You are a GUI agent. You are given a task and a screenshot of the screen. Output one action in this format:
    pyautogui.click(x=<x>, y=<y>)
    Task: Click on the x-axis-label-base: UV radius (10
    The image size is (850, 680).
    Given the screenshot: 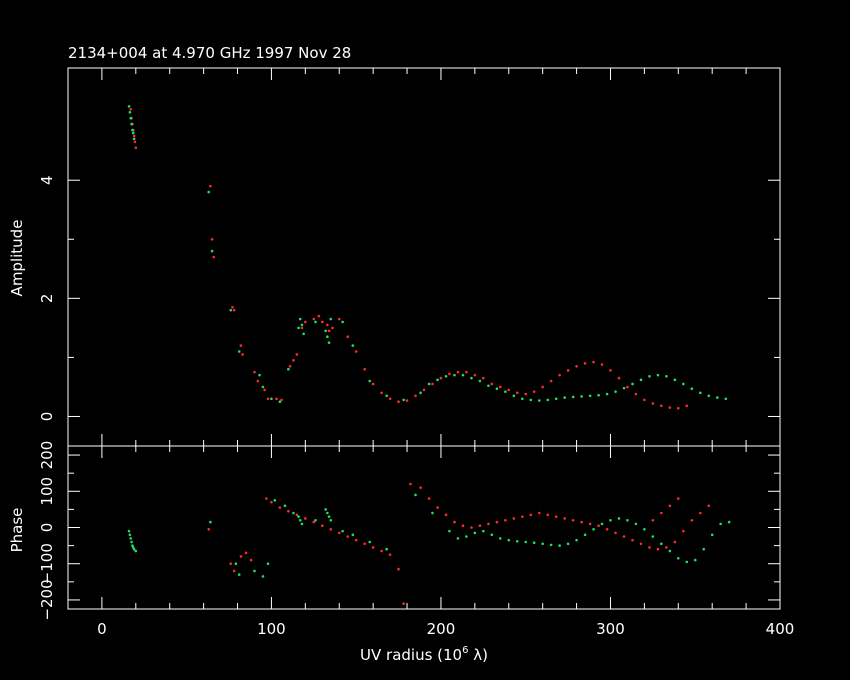 What is the action you would take?
    pyautogui.click(x=411, y=655)
    